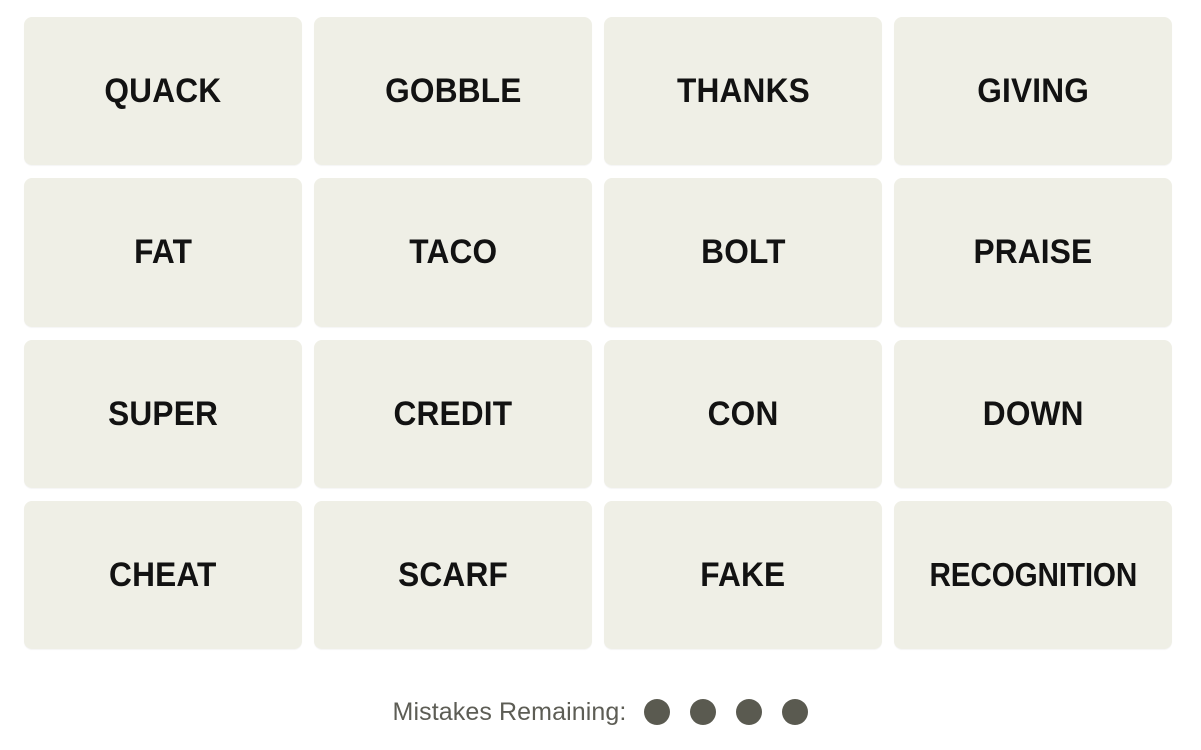 Image resolution: width=1201 pixels, height=750 pixels. I want to click on word-tile-label: SCARF, so click(453, 574).